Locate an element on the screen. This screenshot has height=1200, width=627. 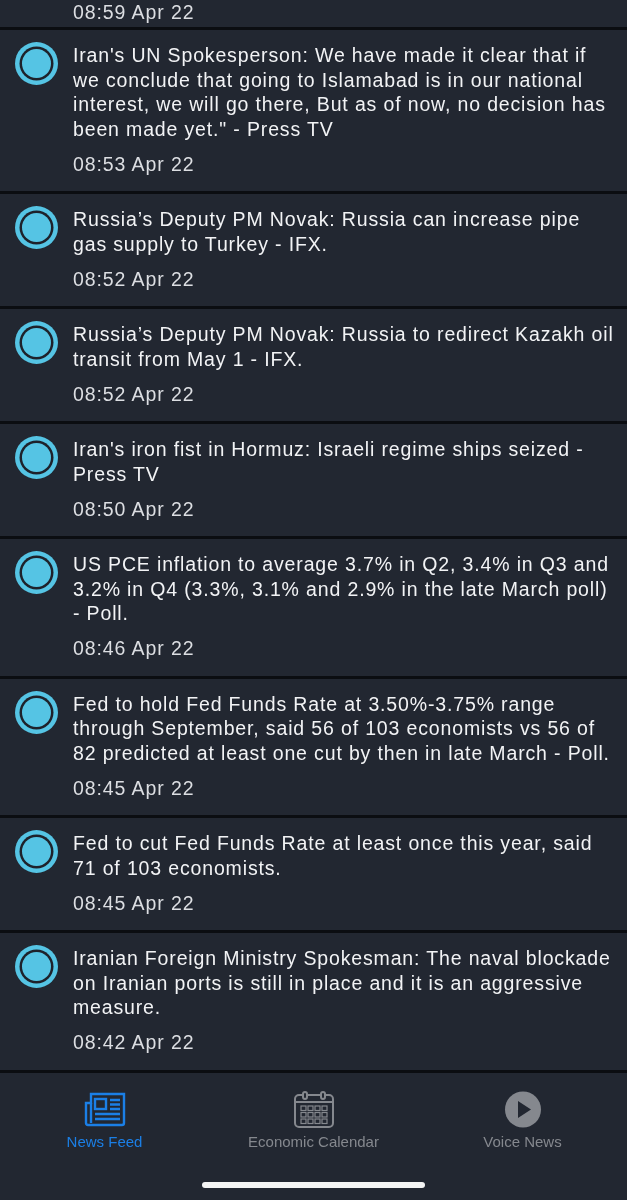
headline: Fed to cut Fed Funds Rate at least once this year, said 71 of 103 economists. is located at coordinates (333, 855).